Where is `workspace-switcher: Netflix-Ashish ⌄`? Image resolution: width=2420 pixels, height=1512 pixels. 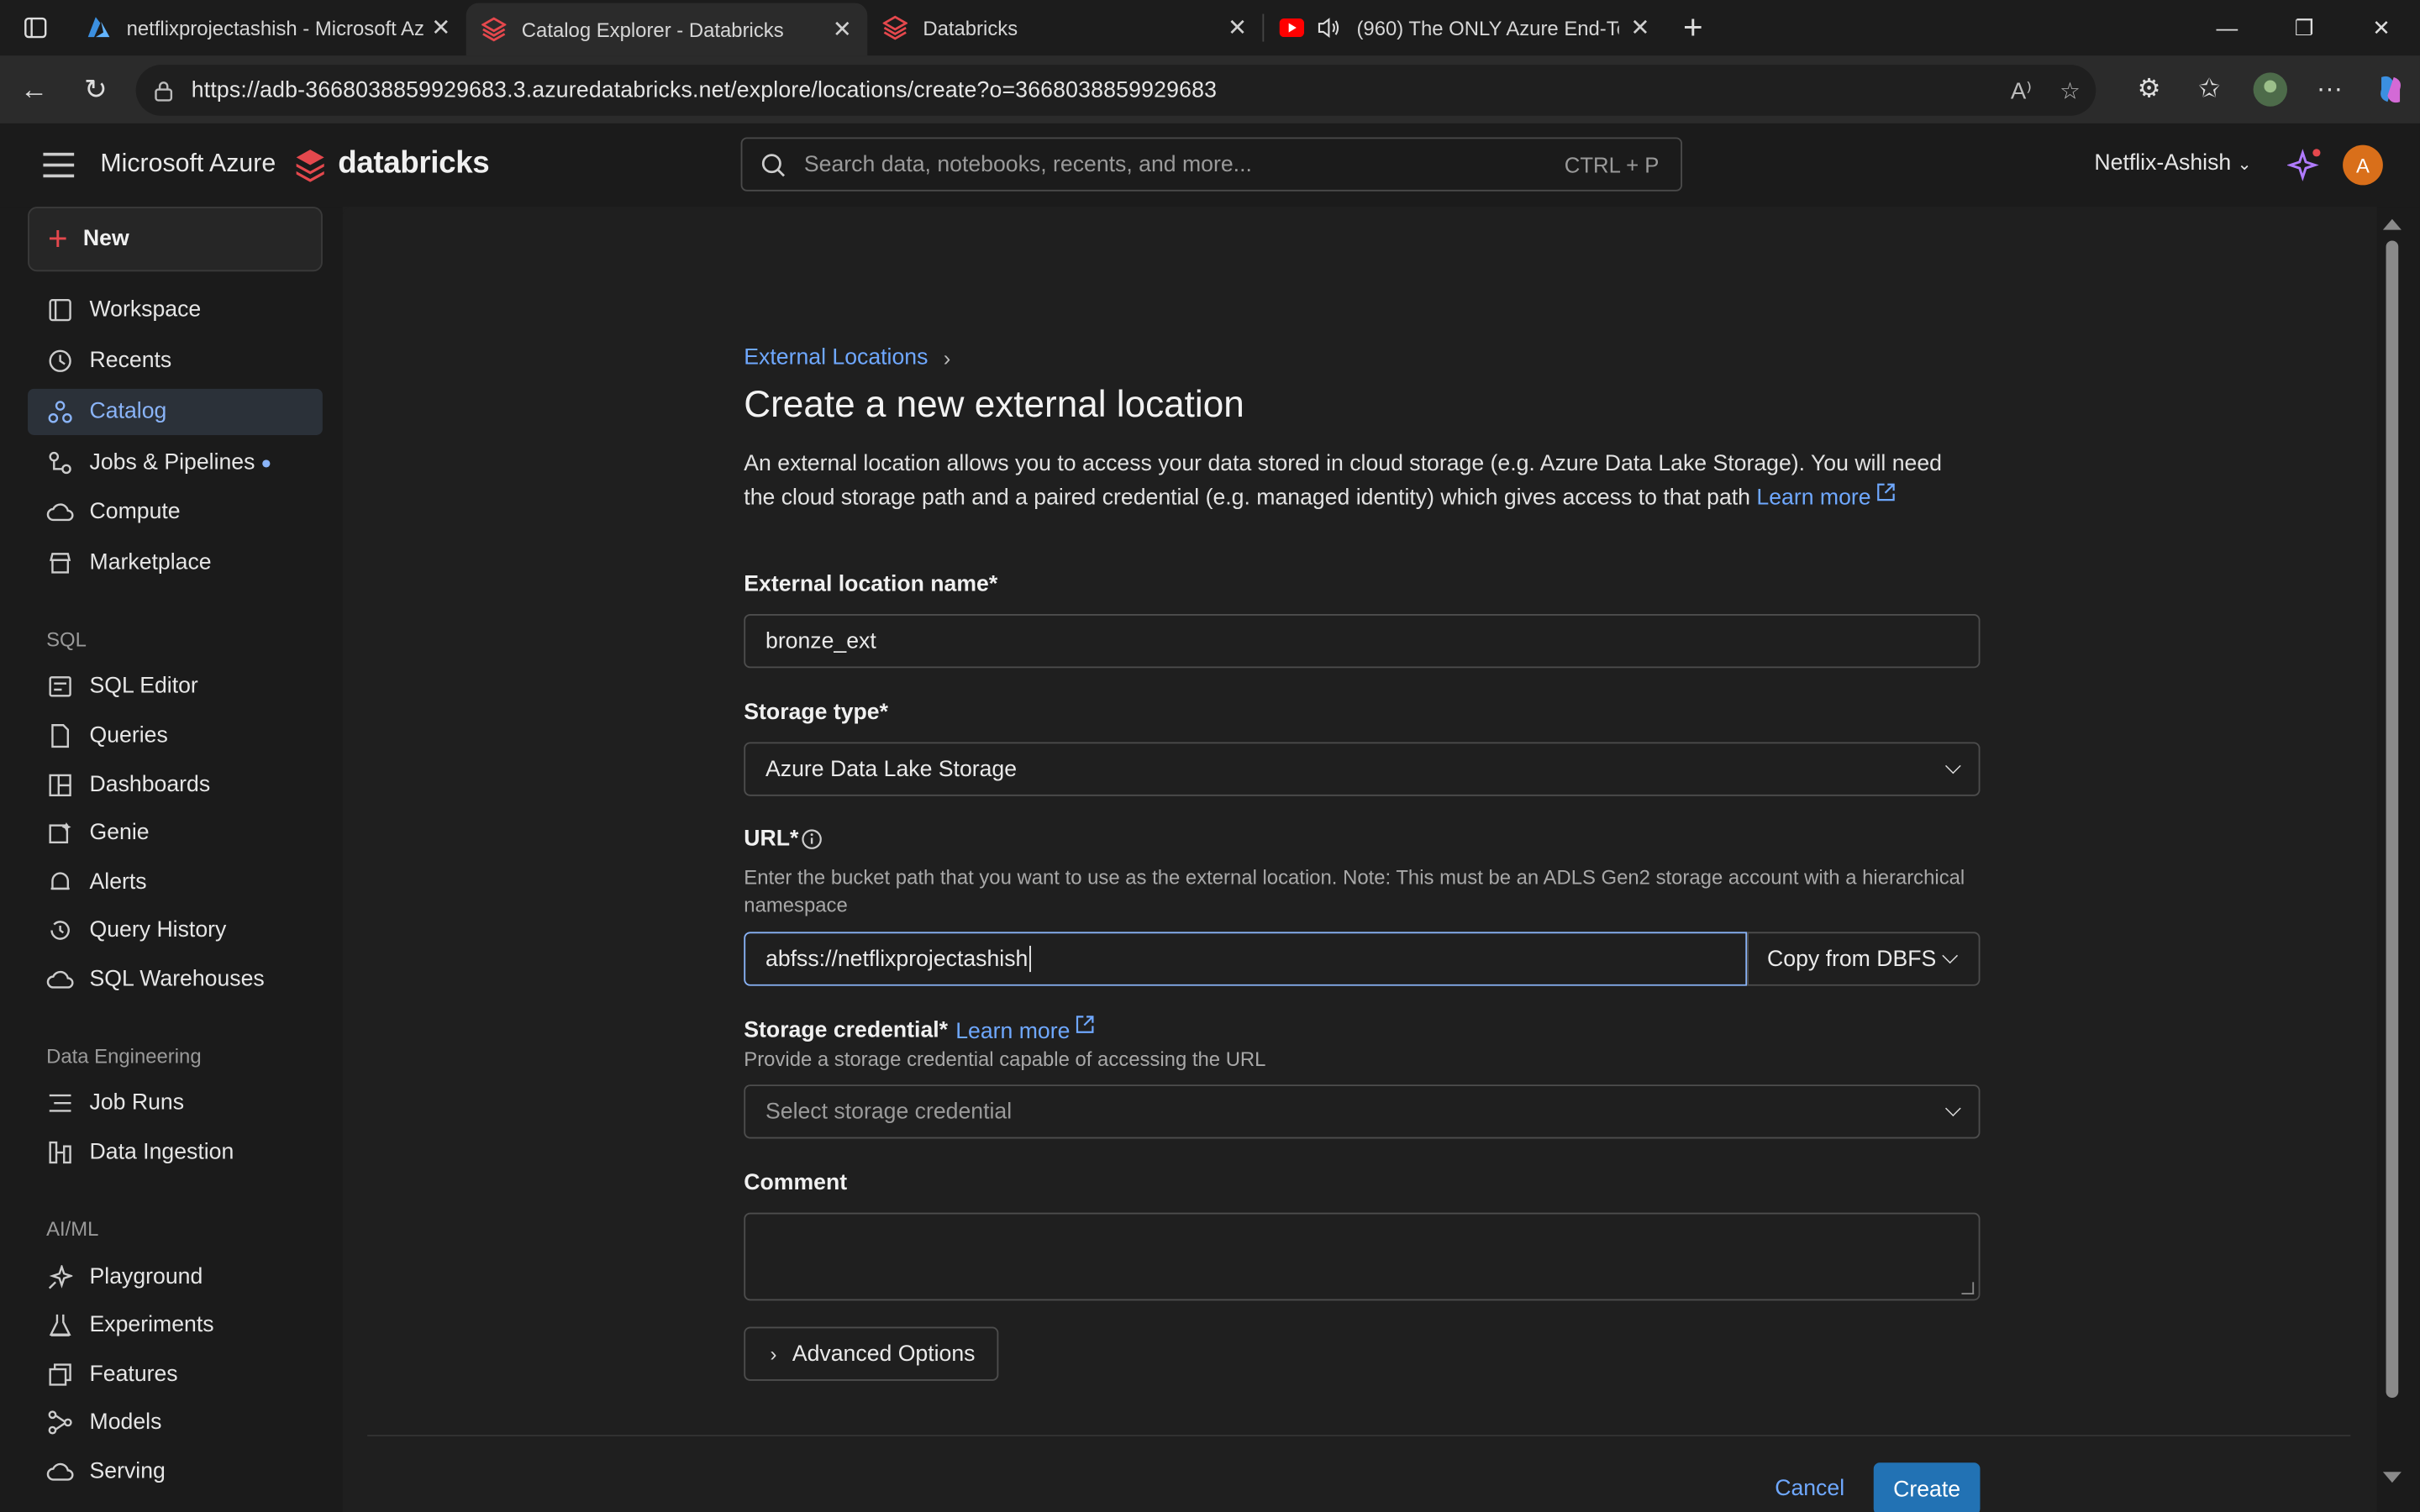
workspace-switcher: Netflix-Ashish ⌄ is located at coordinates (2172, 163).